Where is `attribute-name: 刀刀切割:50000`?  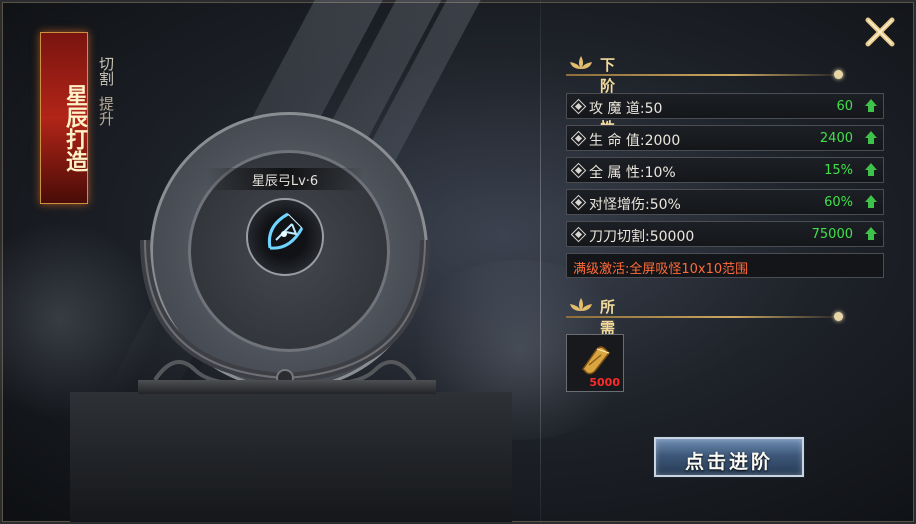 attribute-name: 刀刀切割:50000 is located at coordinates (642, 237).